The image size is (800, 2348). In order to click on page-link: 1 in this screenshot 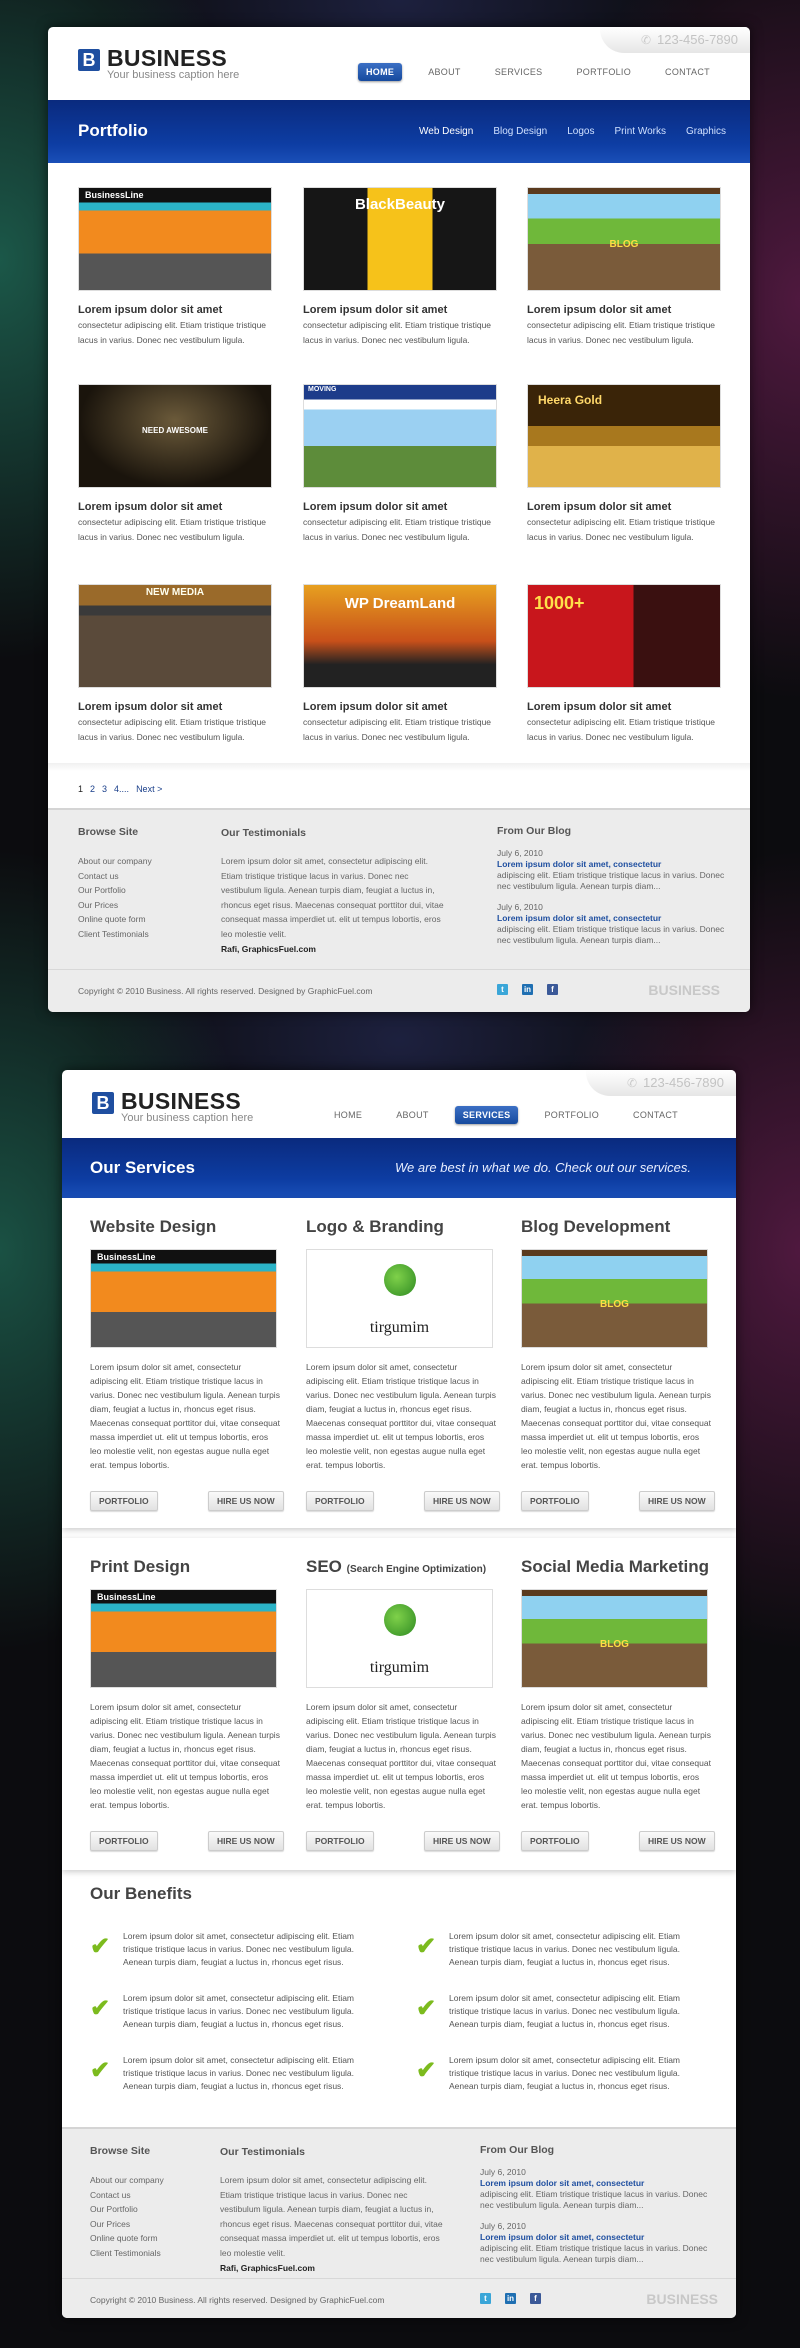, I will do `click(80, 789)`.